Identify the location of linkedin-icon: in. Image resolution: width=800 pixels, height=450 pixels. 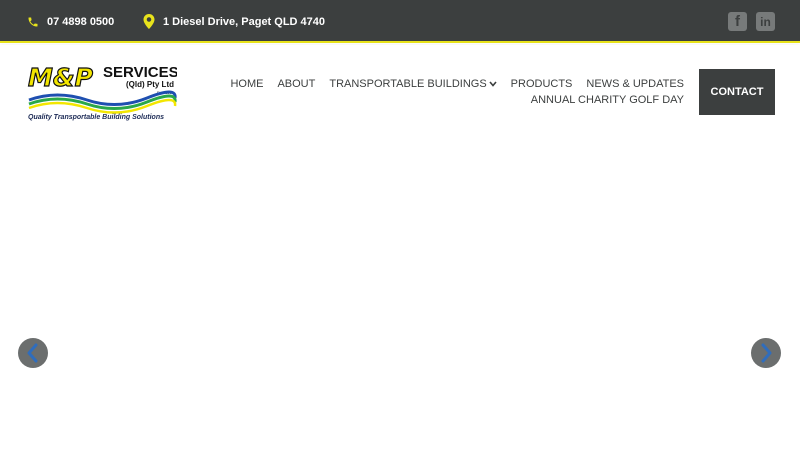
(765, 21).